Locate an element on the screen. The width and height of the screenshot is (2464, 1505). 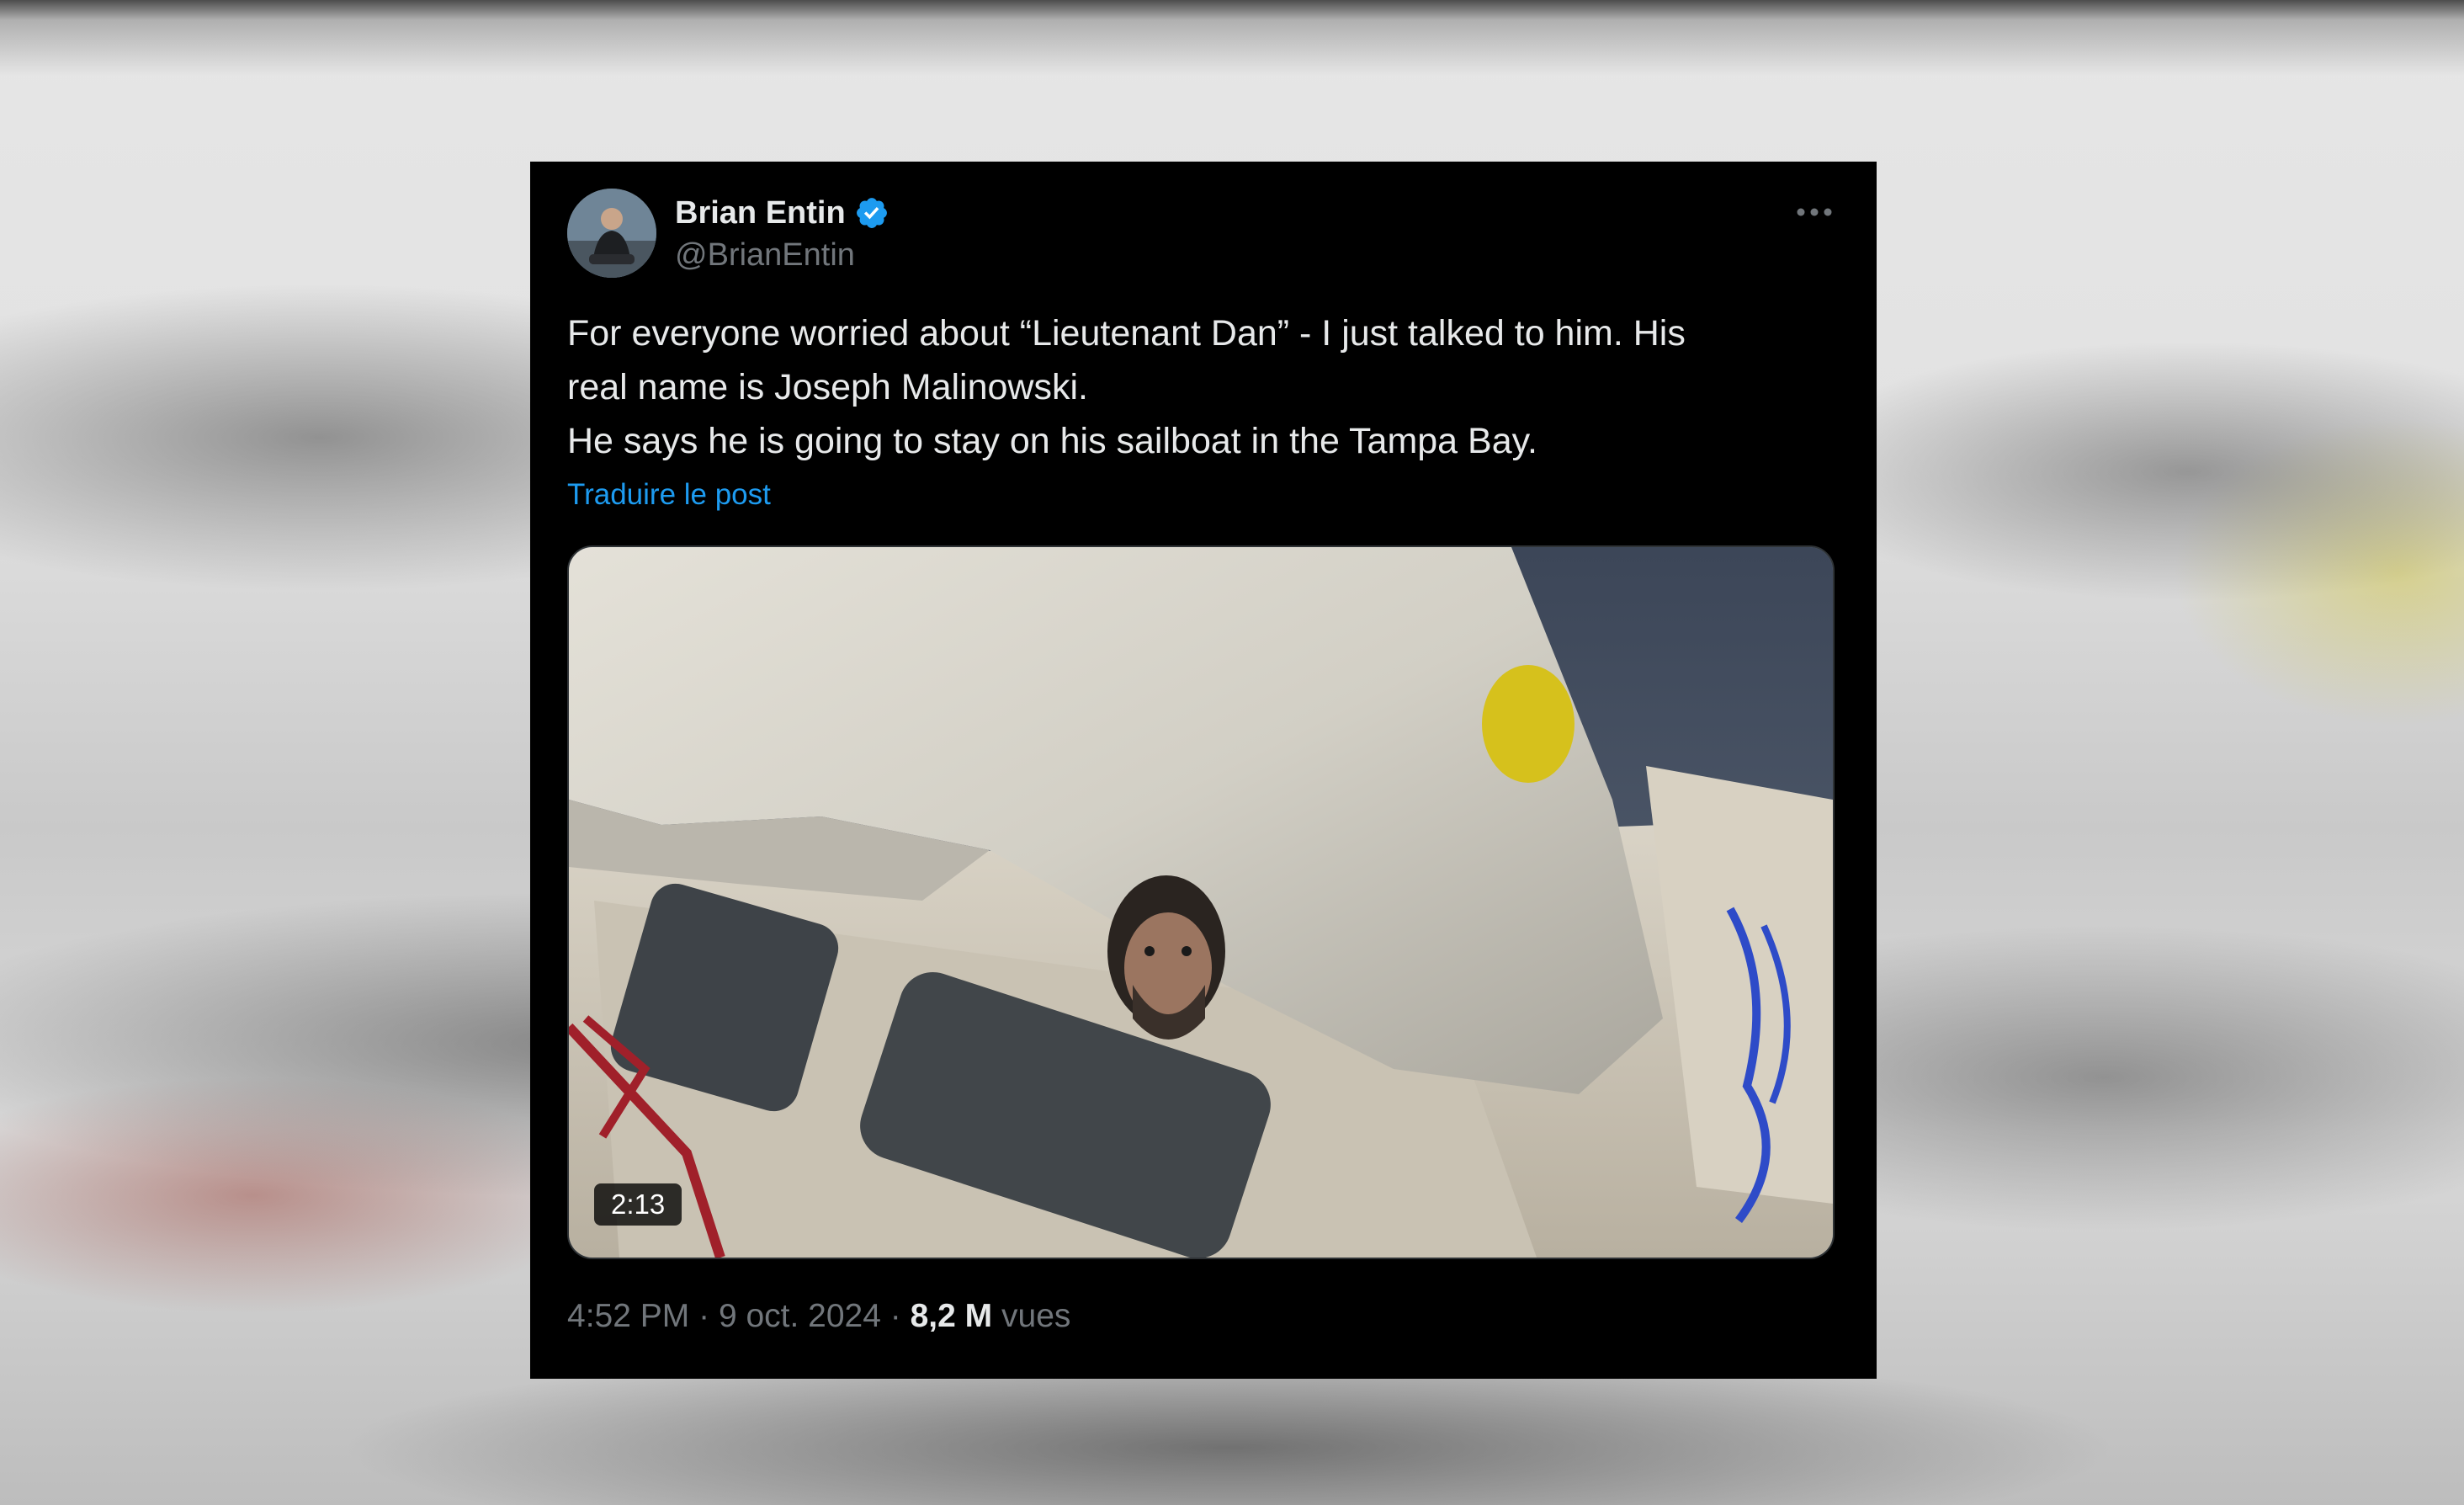
avatar is located at coordinates (611, 234).